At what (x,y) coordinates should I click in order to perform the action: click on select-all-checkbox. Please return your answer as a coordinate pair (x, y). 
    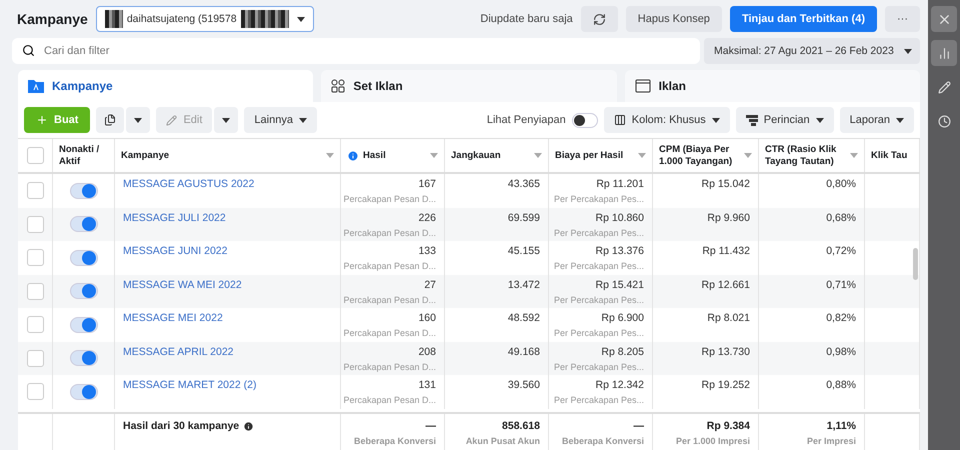
    Looking at the image, I should click on (35, 155).